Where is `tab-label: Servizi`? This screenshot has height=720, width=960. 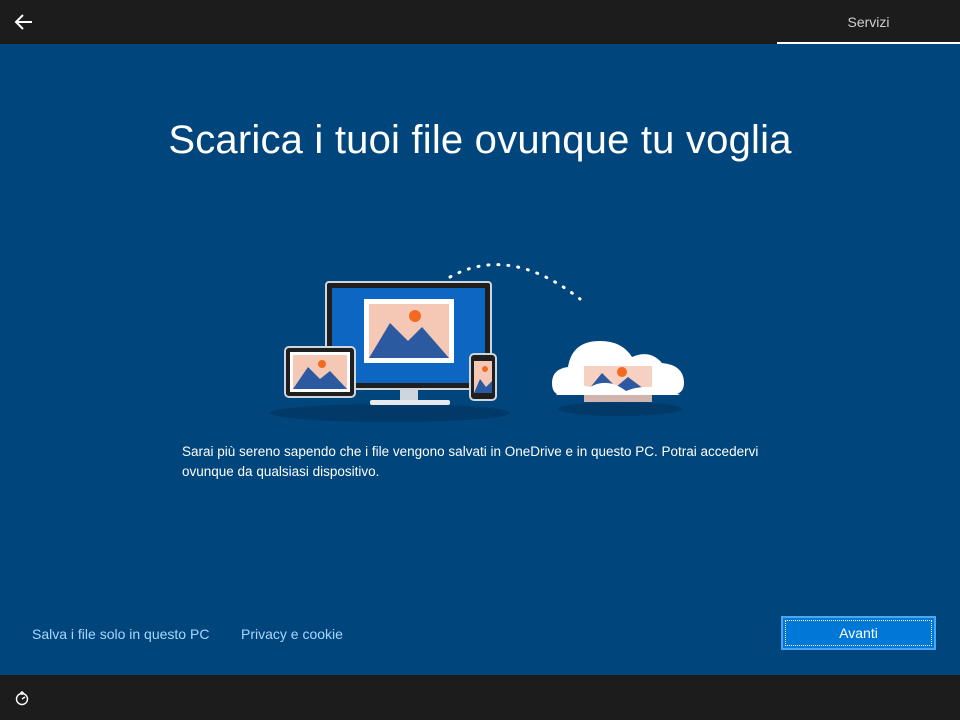 tab-label: Servizi is located at coordinates (868, 22).